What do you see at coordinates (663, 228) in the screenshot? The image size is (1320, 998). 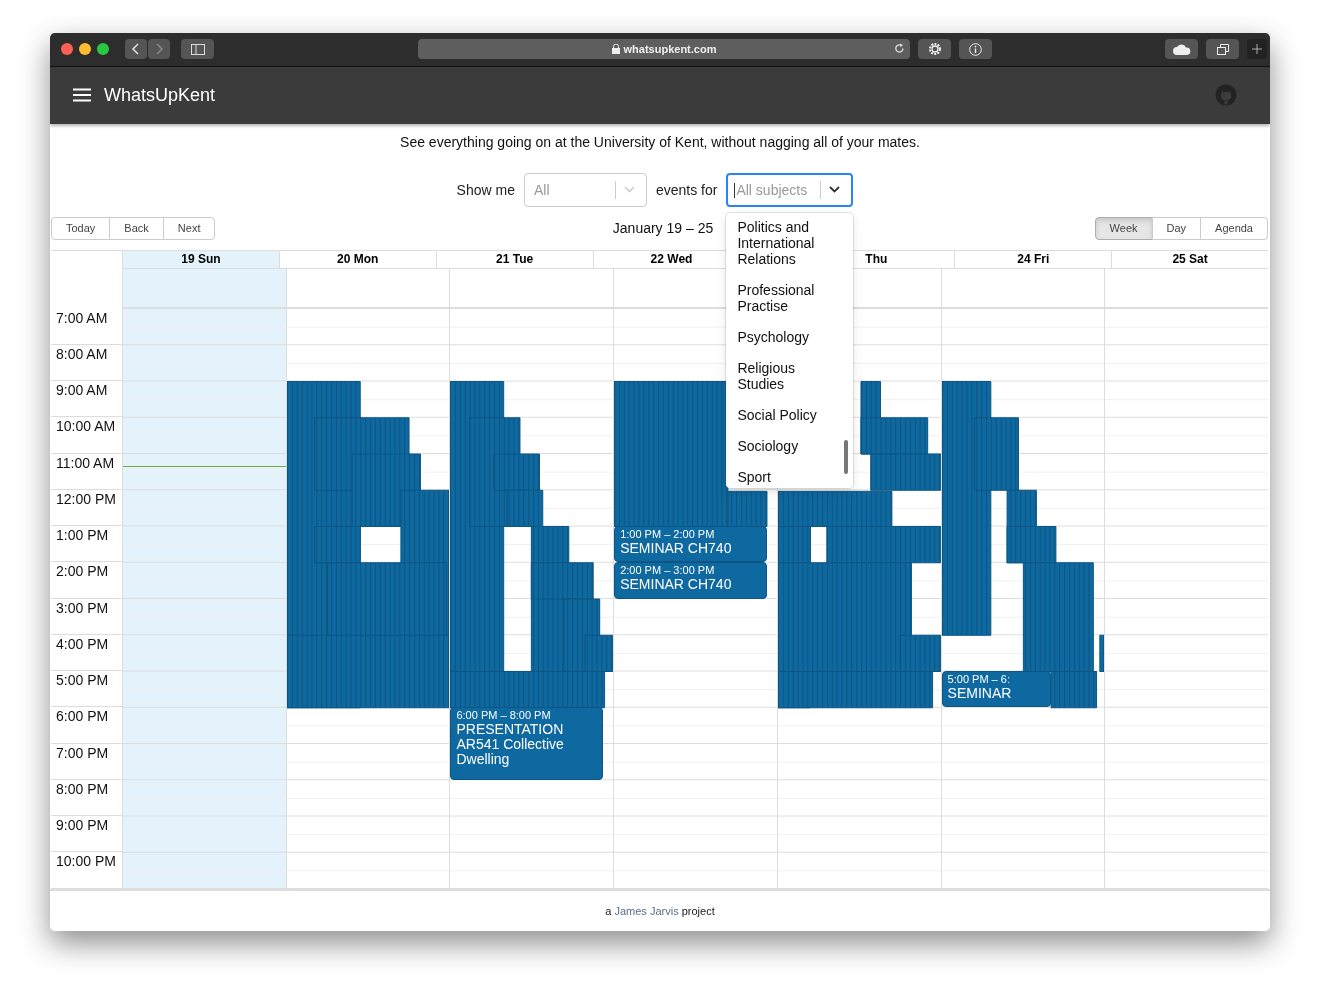 I see `date-range-title: January 19 – 25` at bounding box center [663, 228].